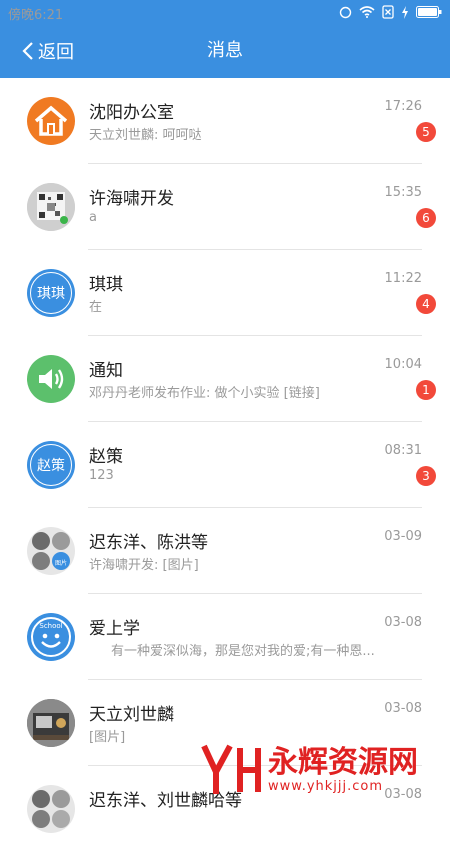 The image size is (450, 852). What do you see at coordinates (106, 285) in the screenshot?
I see `conversation-name: 琪琪` at bounding box center [106, 285].